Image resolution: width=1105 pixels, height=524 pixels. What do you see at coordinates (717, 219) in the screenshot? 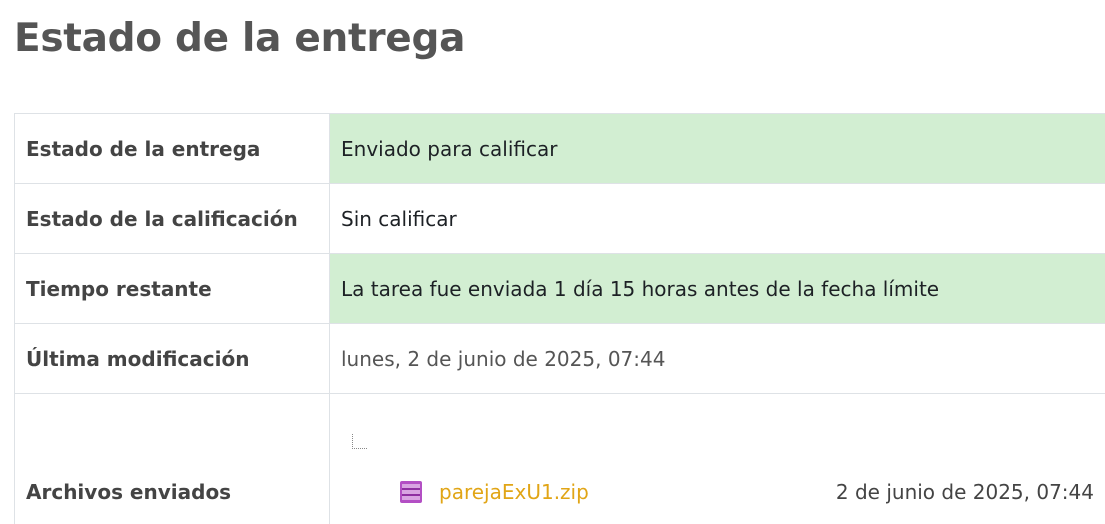
I see `grading-status-value: Sin calificar` at bounding box center [717, 219].